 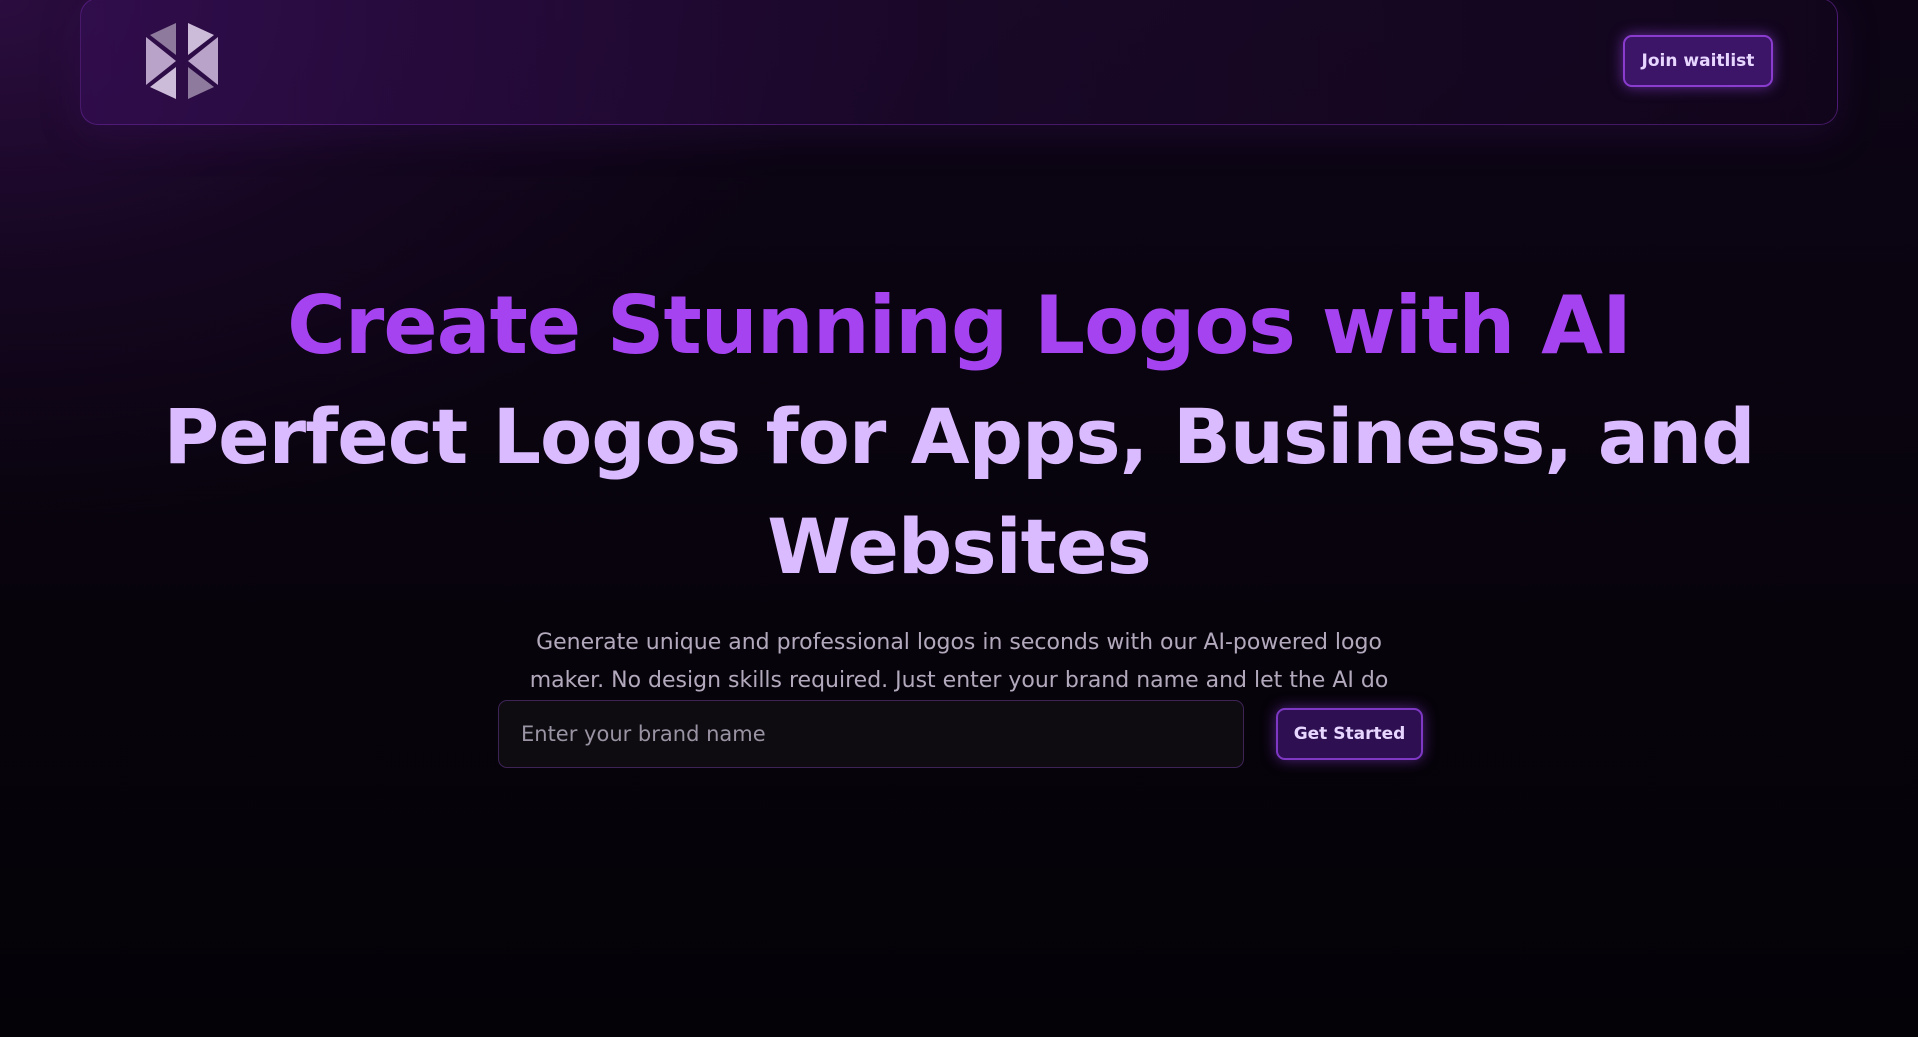 I want to click on hero-headline-primary: Create Stunning Logos with AI, so click(x=959, y=325).